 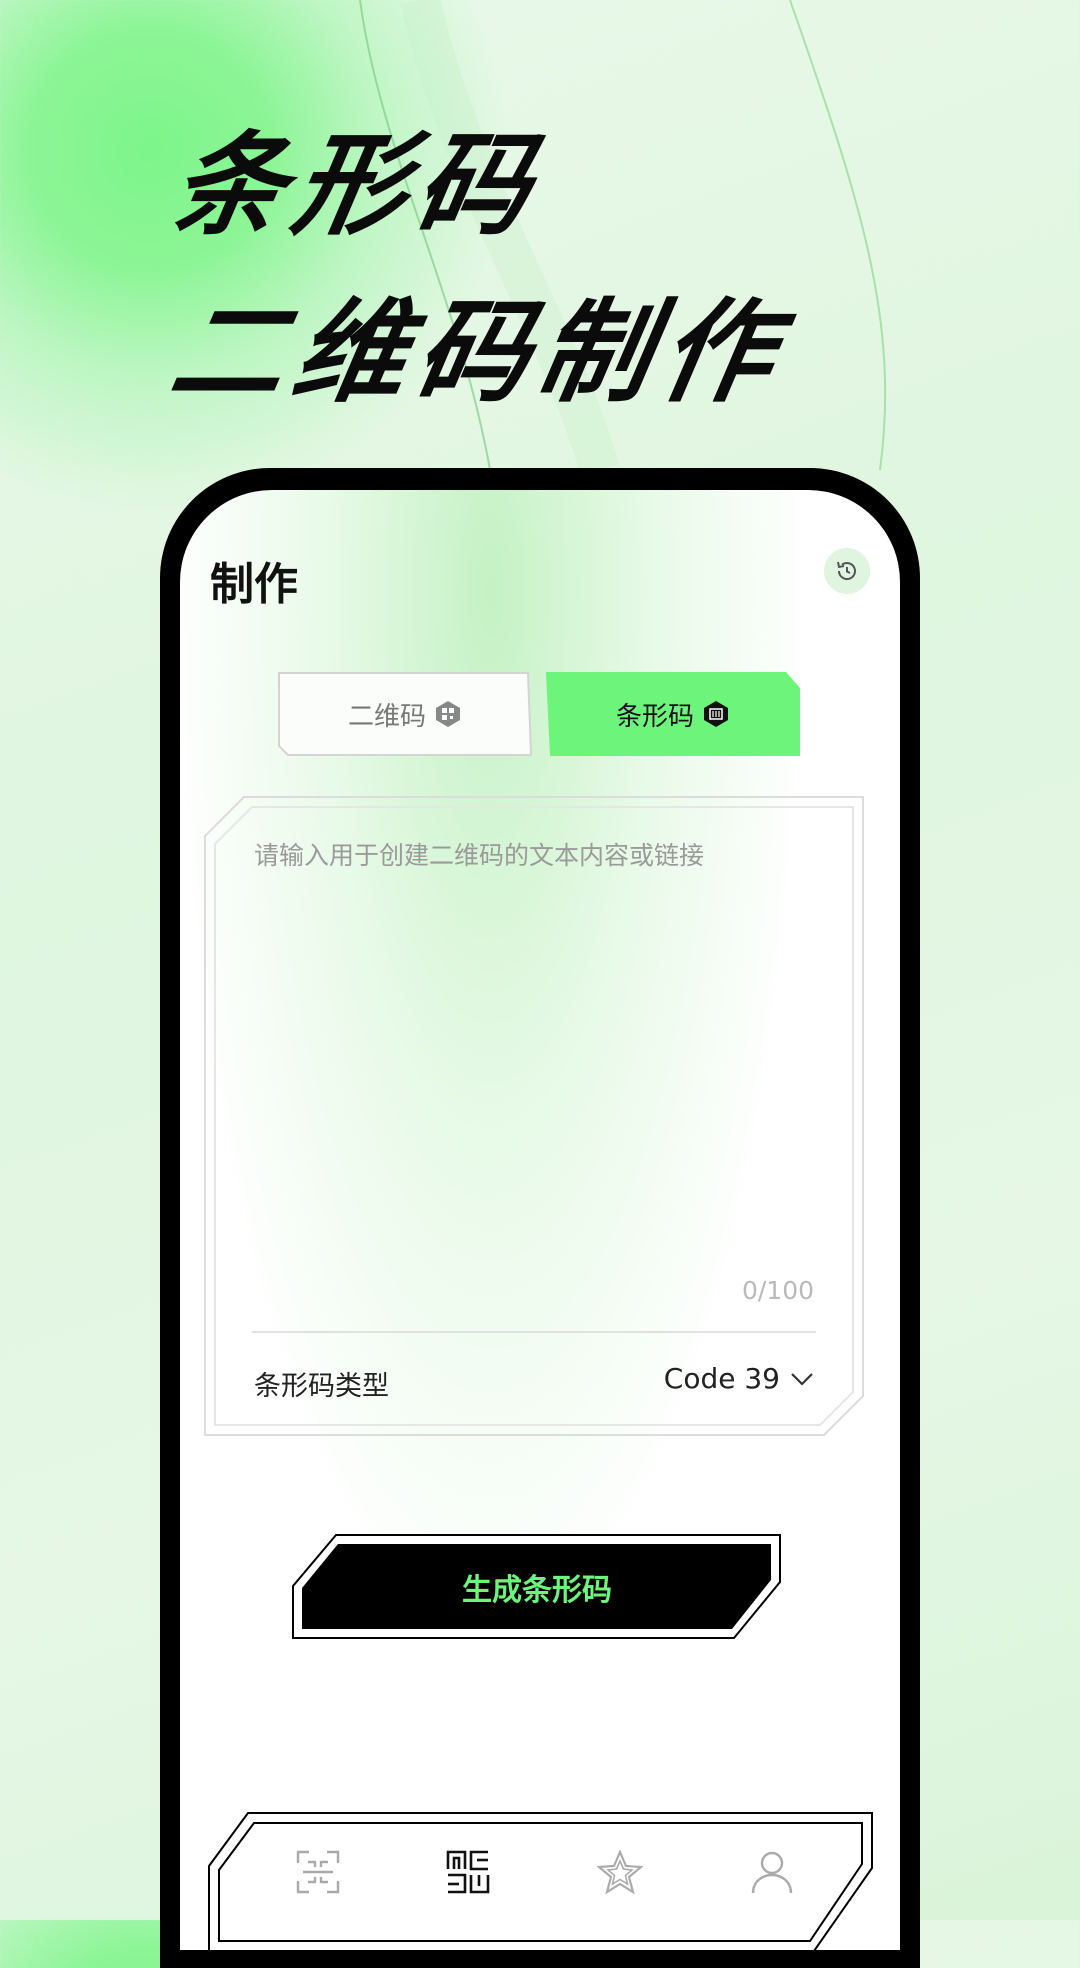 I want to click on star-icon, so click(x=620, y=1872).